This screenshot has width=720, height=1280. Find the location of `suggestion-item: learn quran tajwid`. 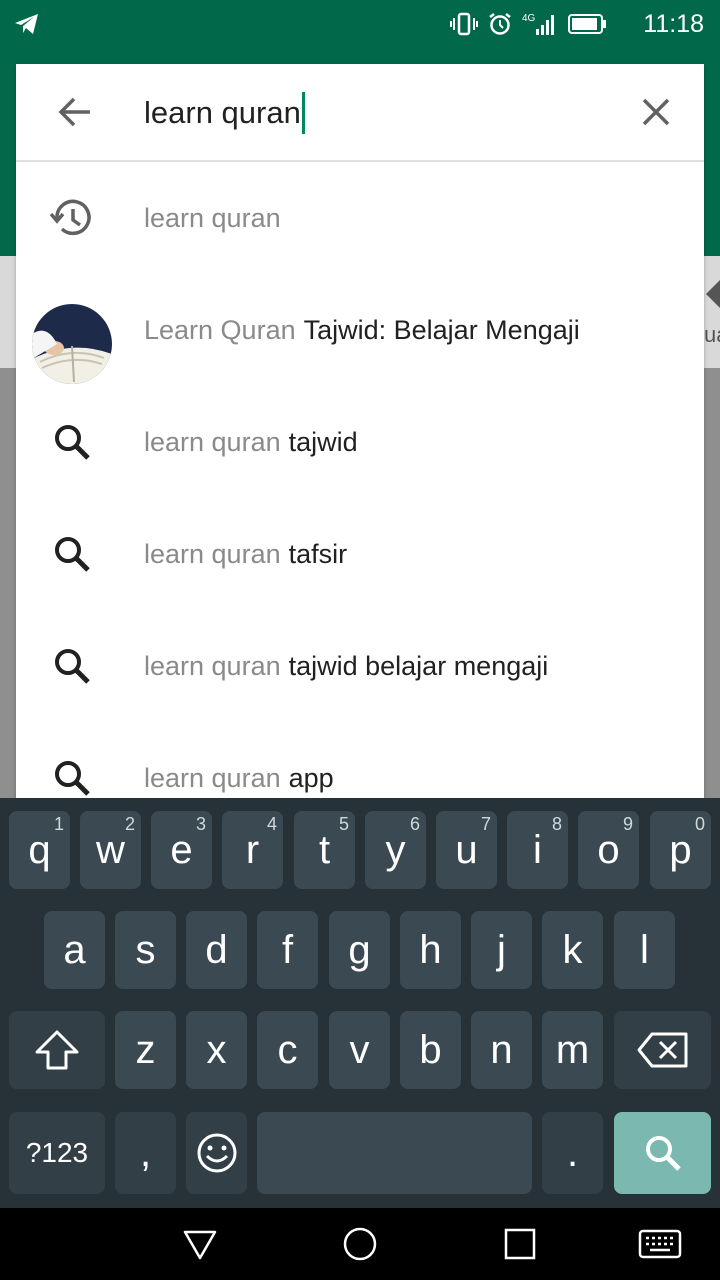

suggestion-item: learn quran tajwid is located at coordinates (360, 442).